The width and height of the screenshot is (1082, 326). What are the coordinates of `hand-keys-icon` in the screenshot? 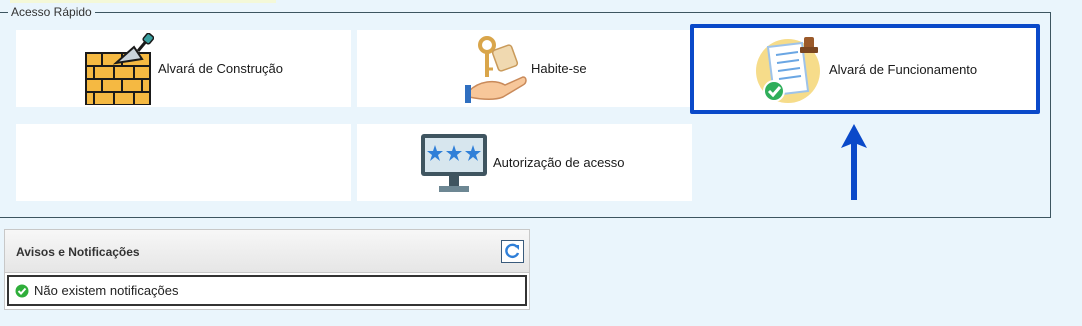 It's located at (496, 69).